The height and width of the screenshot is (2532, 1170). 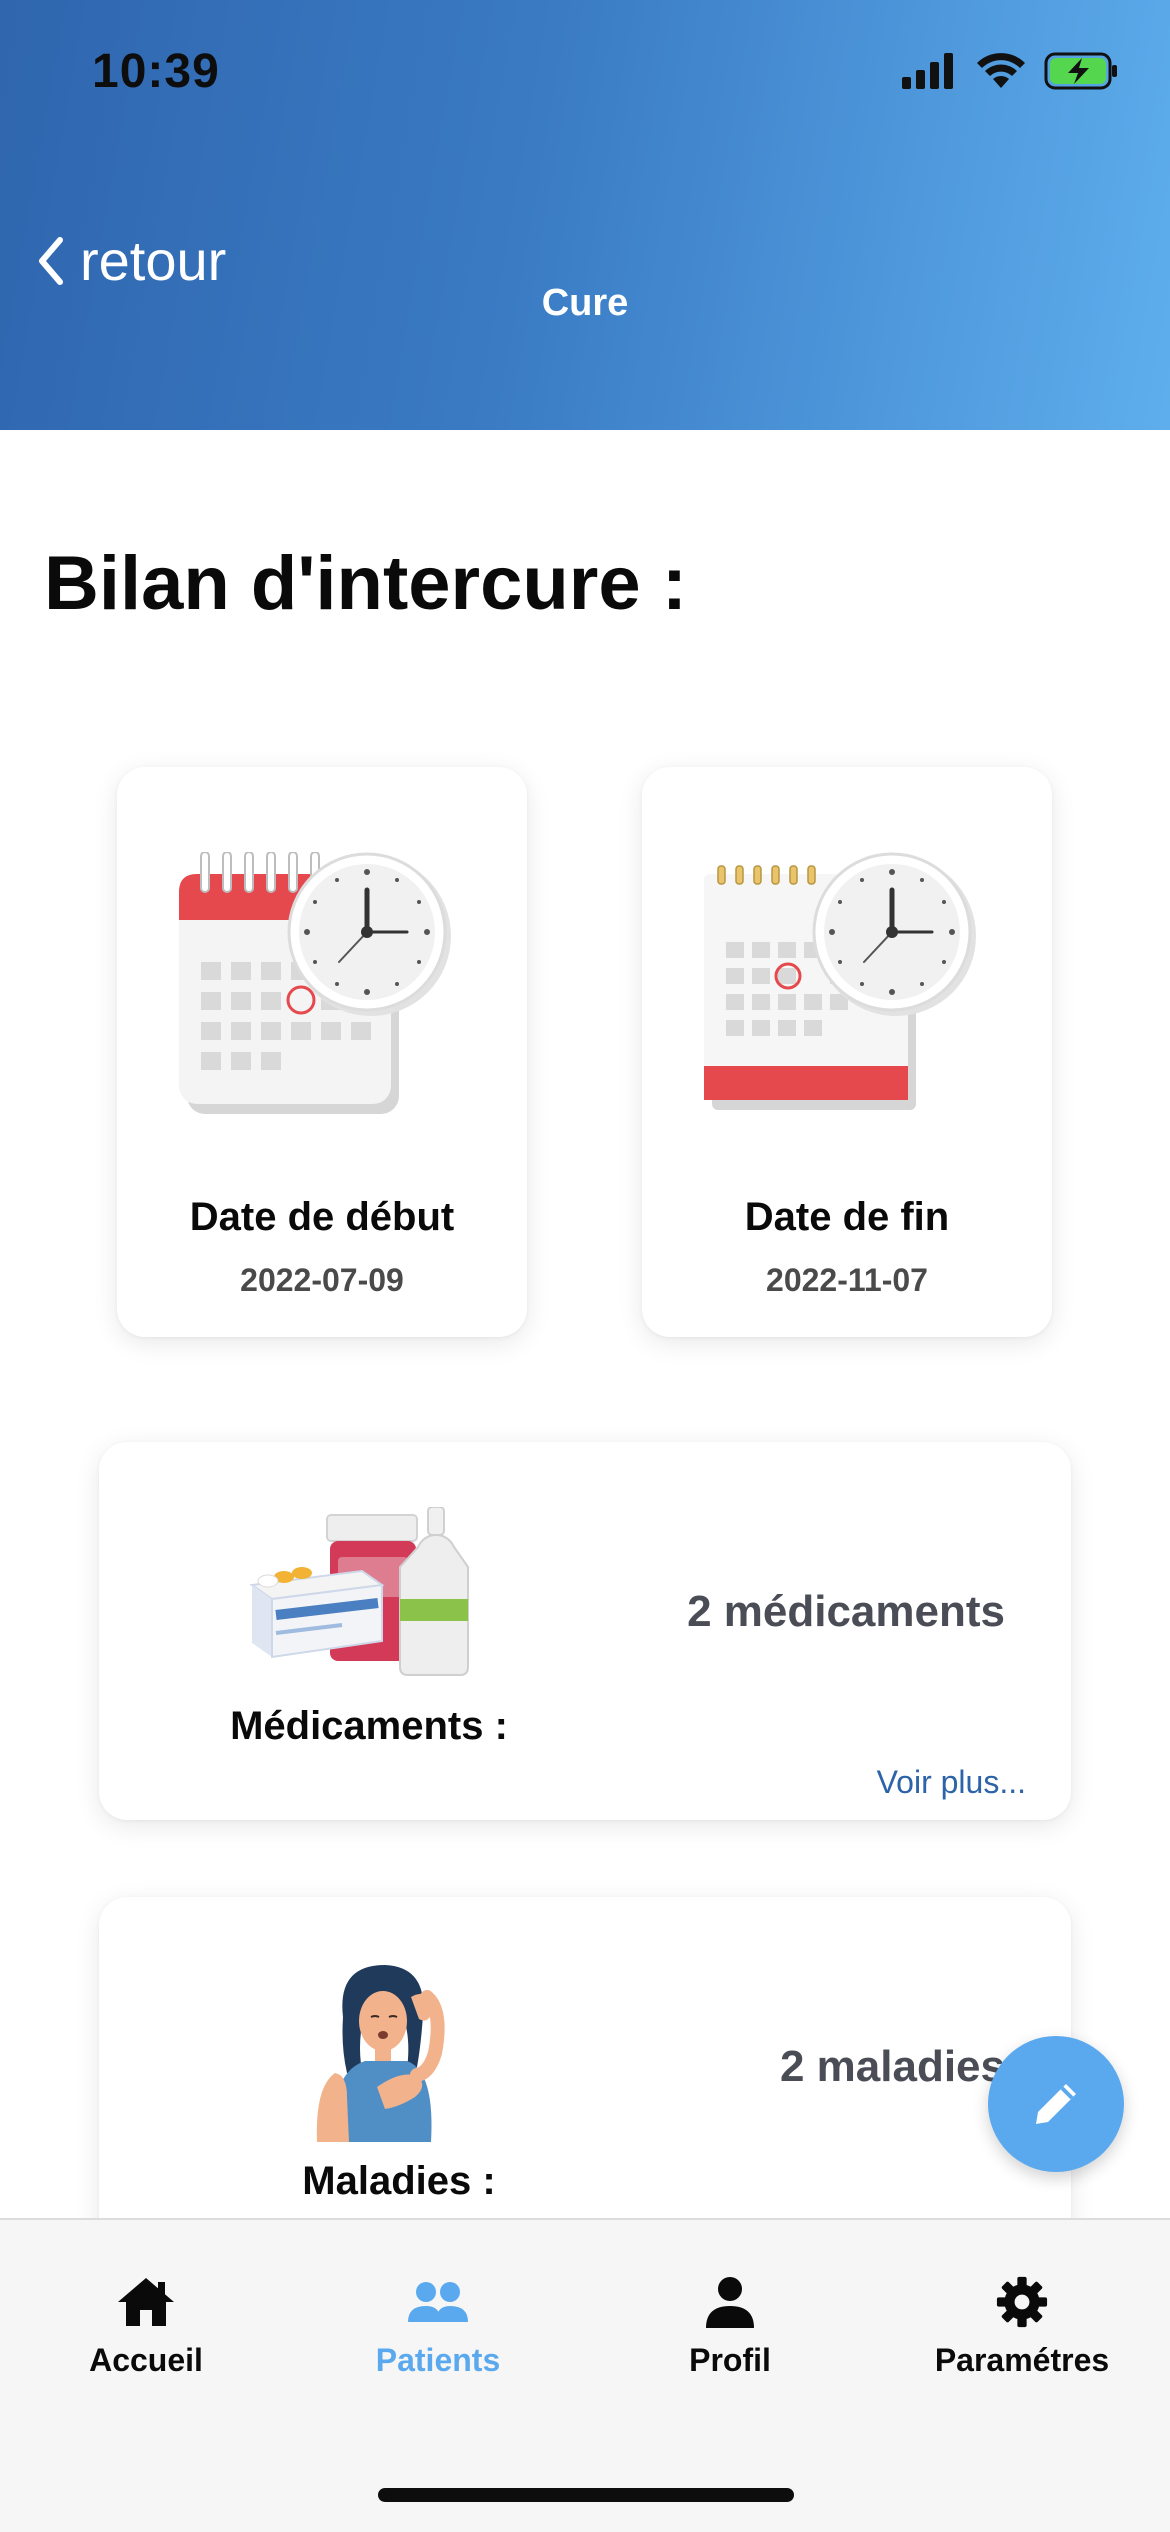 What do you see at coordinates (730, 2360) in the screenshot?
I see `tab-label: Profil` at bounding box center [730, 2360].